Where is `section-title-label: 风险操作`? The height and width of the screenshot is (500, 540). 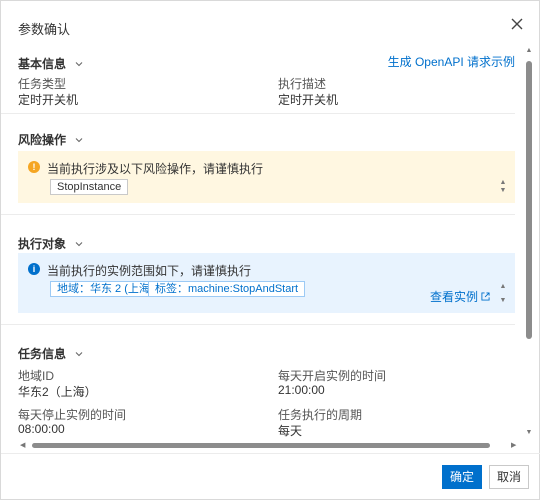 section-title-label: 风险操作 is located at coordinates (42, 140).